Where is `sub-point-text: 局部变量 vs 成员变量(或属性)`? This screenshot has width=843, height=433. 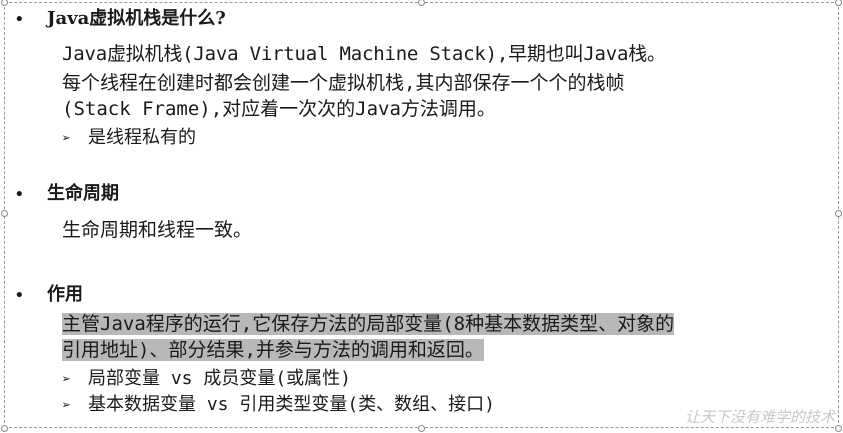
sub-point-text: 局部变量 vs 成员变量(或属性) is located at coordinates (220, 378).